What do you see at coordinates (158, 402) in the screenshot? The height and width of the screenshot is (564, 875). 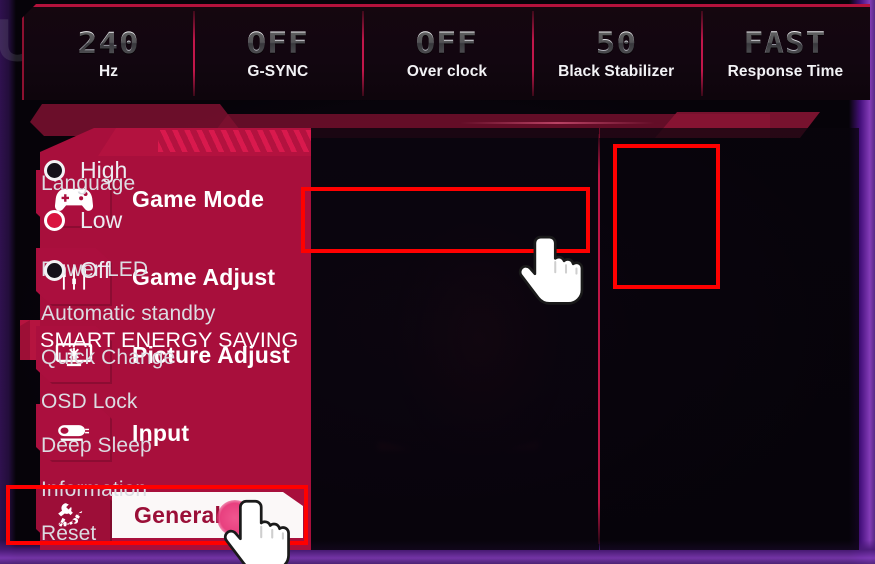 I see `menu-item-osd-lock: OSD Lock` at bounding box center [158, 402].